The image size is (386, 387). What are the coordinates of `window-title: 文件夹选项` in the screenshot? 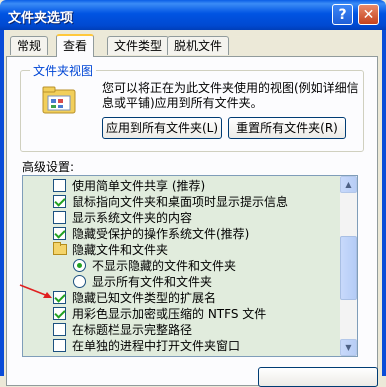 It's located at (41, 18).